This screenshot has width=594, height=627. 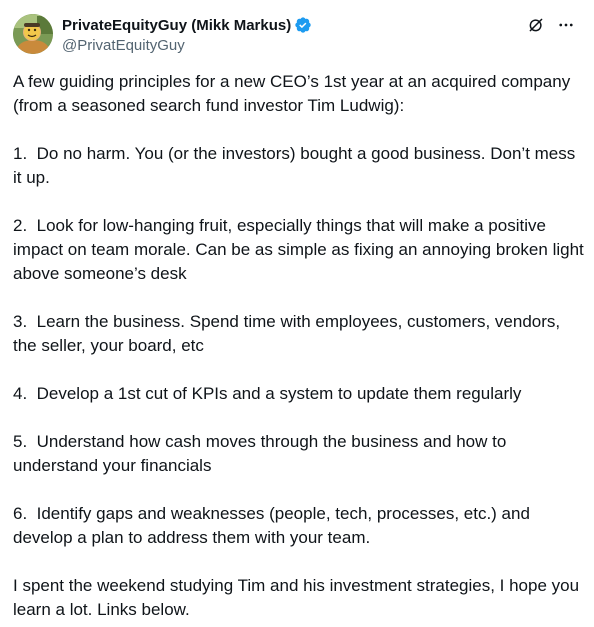 What do you see at coordinates (176, 25) in the screenshot?
I see `author-display-name: PrivateEquityGuy (Mikk Markus)` at bounding box center [176, 25].